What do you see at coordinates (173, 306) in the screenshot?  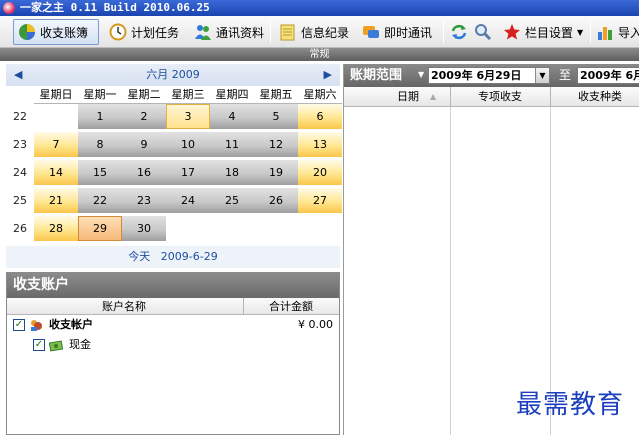 I see `accounts-column-header: 账户名称 合计金额` at bounding box center [173, 306].